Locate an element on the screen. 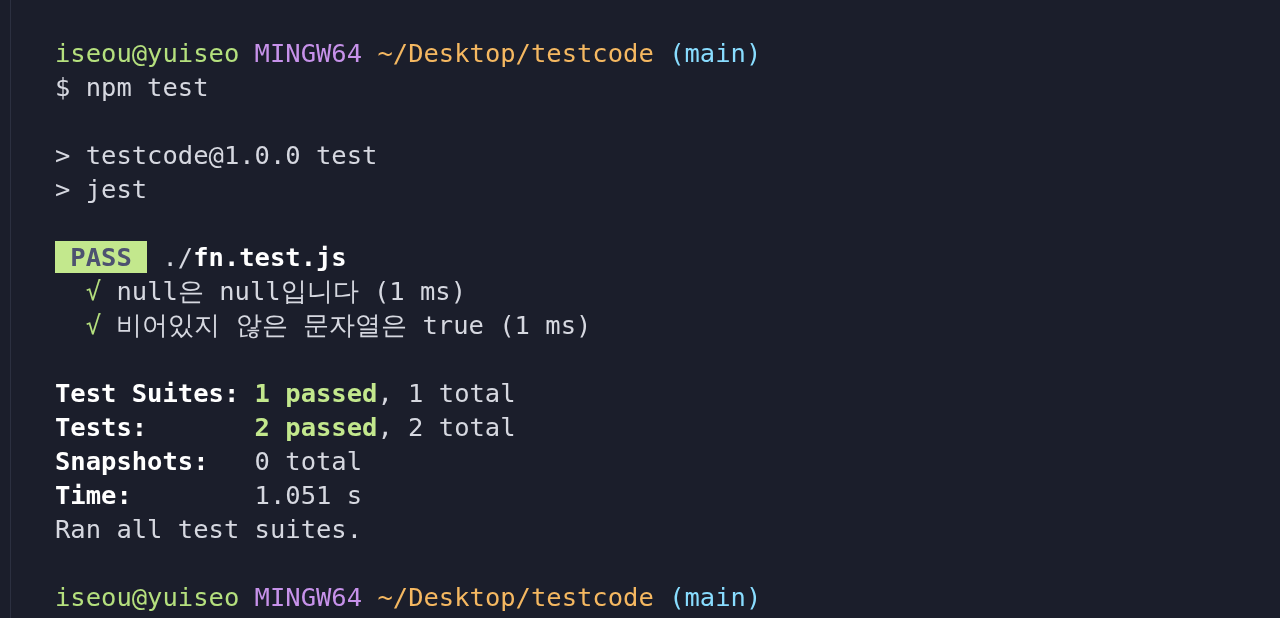 This screenshot has height=618, width=1280. file-name: fn.test.js is located at coordinates (270, 257).